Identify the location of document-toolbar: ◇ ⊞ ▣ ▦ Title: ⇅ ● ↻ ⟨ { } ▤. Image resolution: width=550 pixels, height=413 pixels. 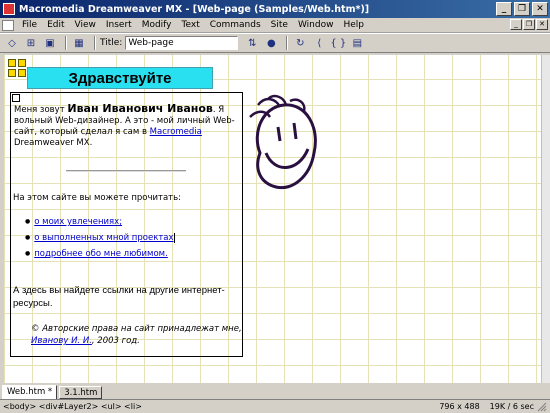
(275, 43).